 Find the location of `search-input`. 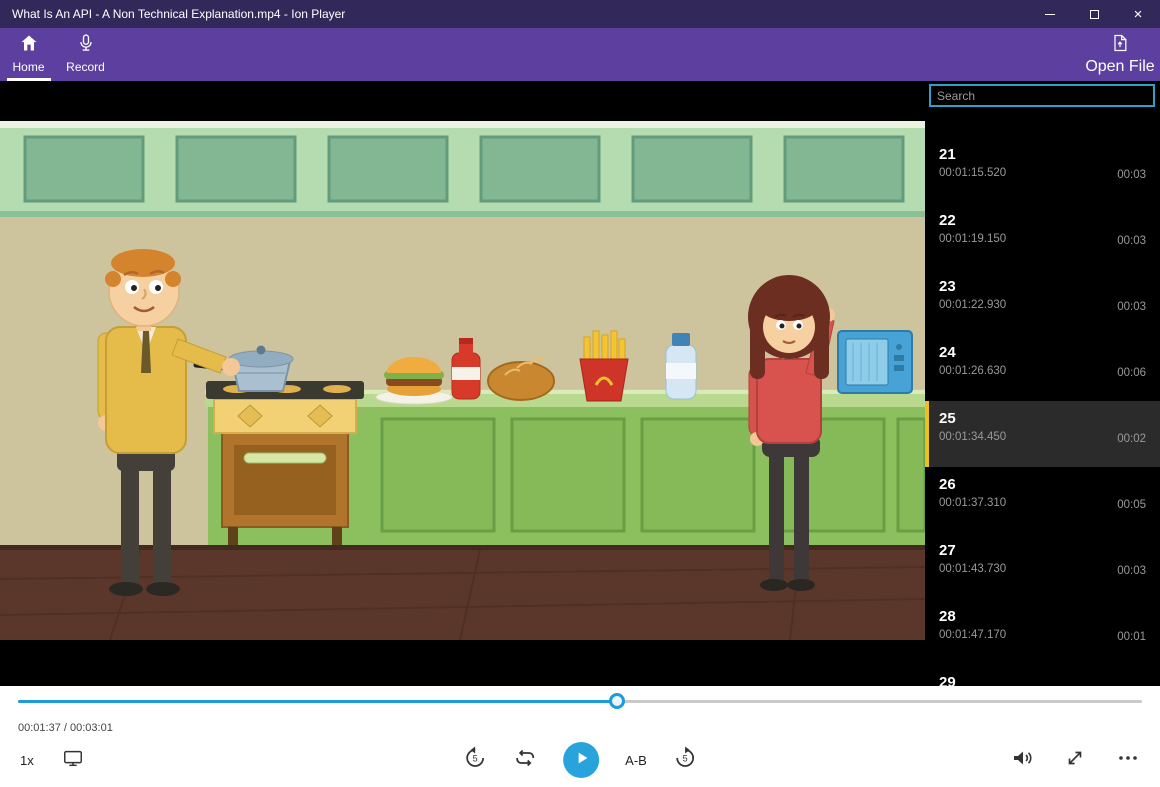

search-input is located at coordinates (1042, 95).